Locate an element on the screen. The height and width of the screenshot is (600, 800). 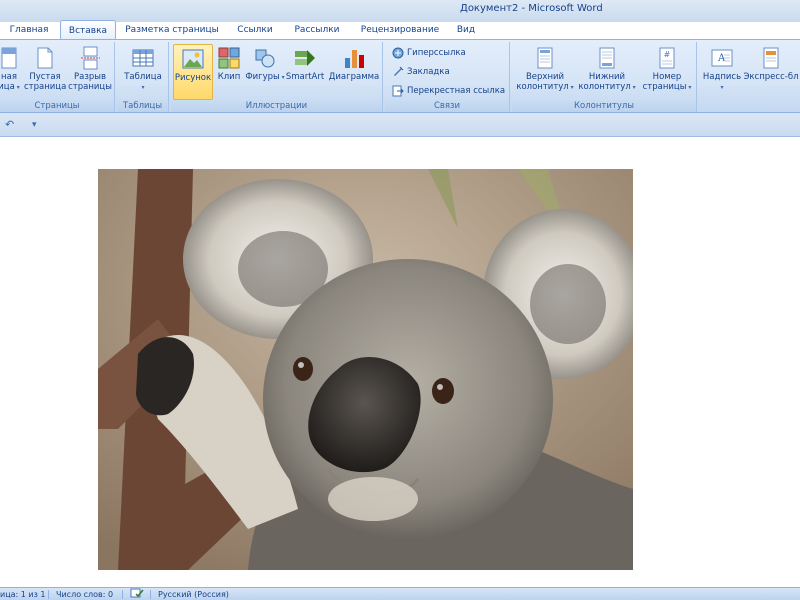
blank-page-button: Пустая страница is located at coordinates (45, 72).